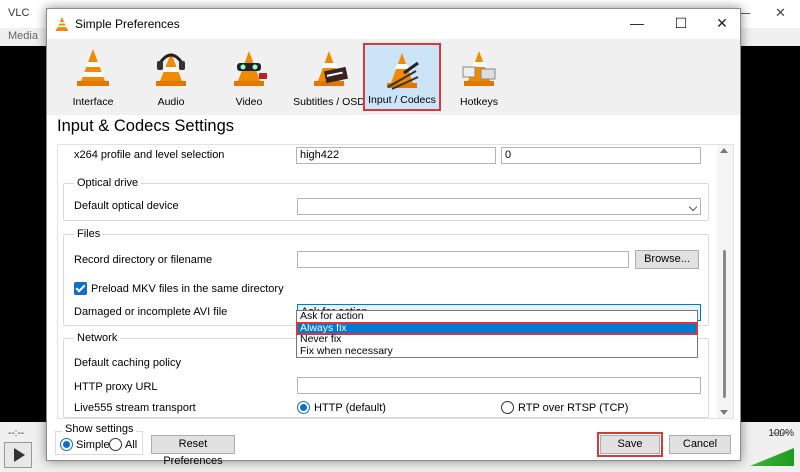 Image resolution: width=800 pixels, height=472 pixels. I want to click on transport-http-radio, so click(303, 407).